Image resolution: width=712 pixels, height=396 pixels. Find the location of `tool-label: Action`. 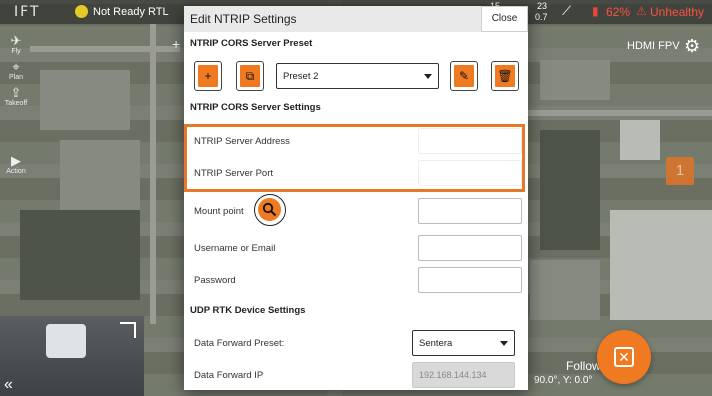

tool-label: Action is located at coordinates (16, 171).